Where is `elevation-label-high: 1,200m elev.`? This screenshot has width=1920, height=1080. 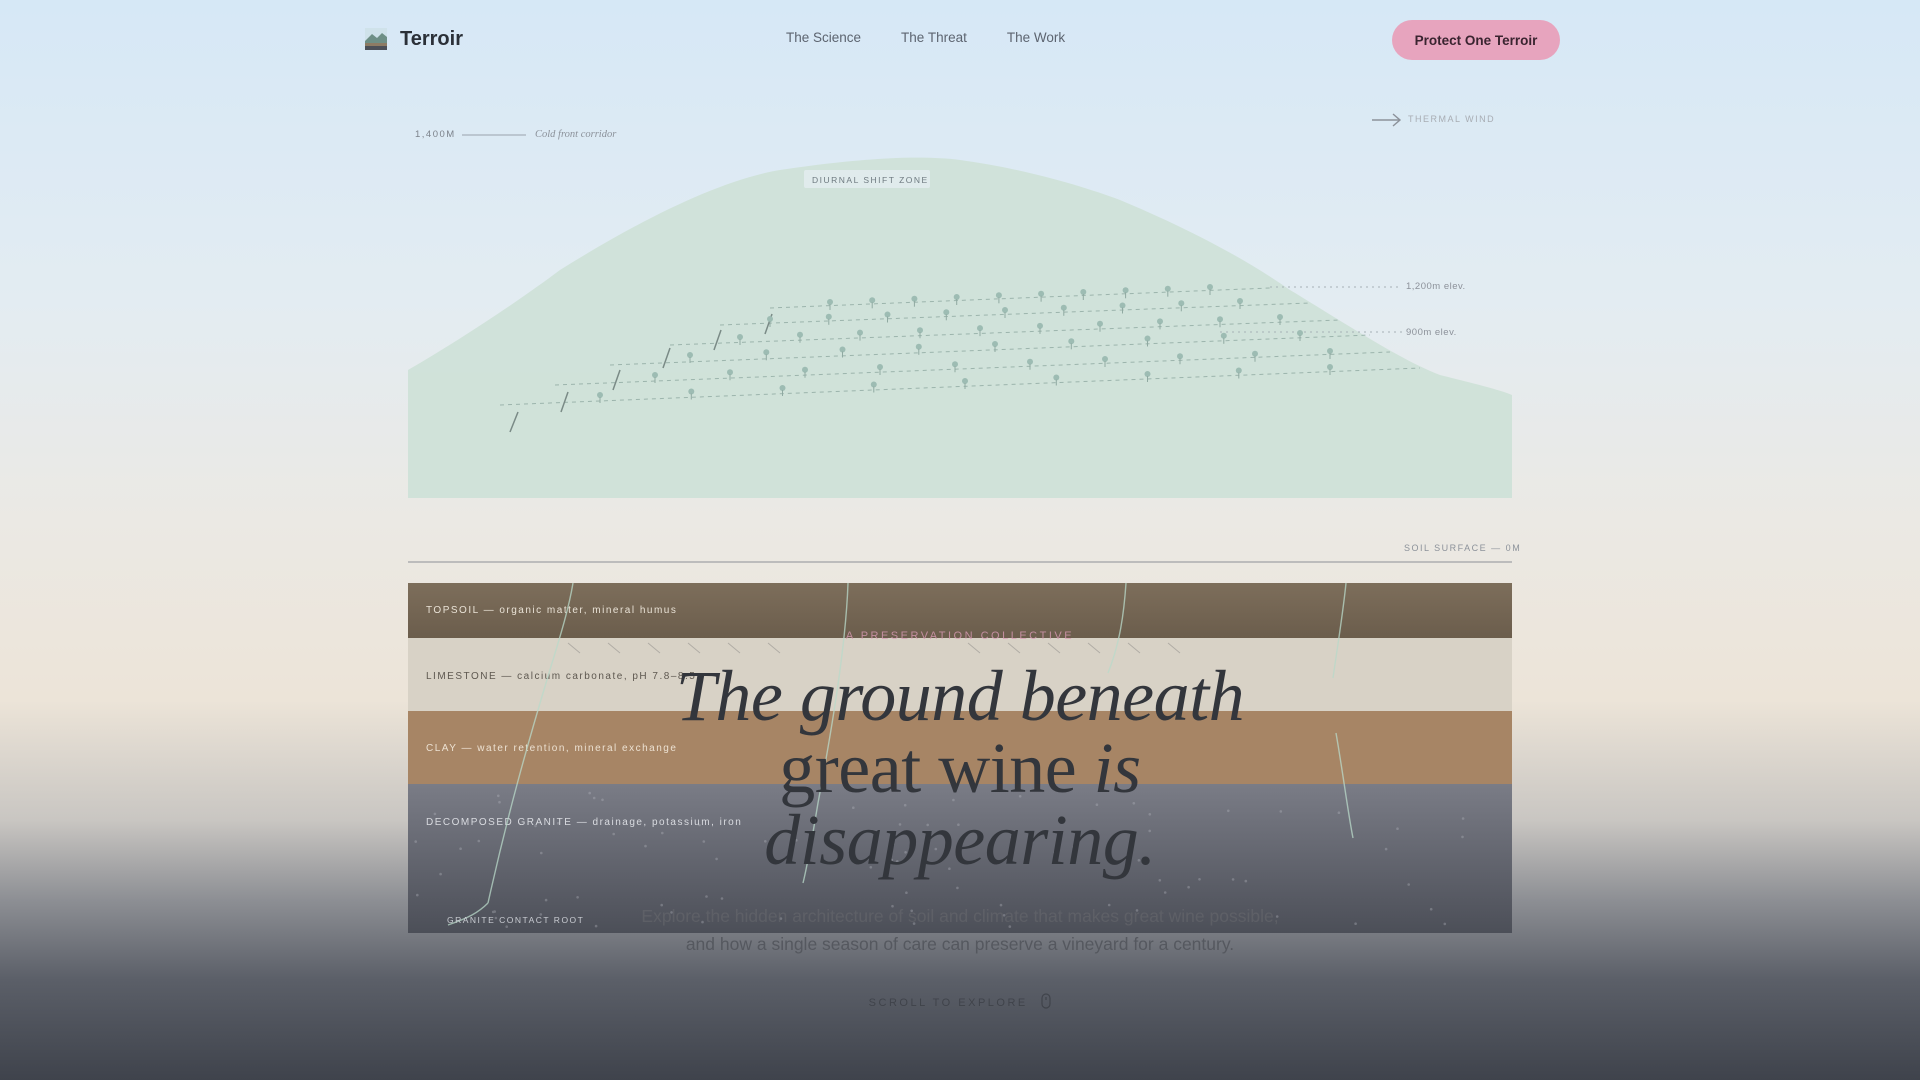 elevation-label-high: 1,200m elev. is located at coordinates (1436, 286).